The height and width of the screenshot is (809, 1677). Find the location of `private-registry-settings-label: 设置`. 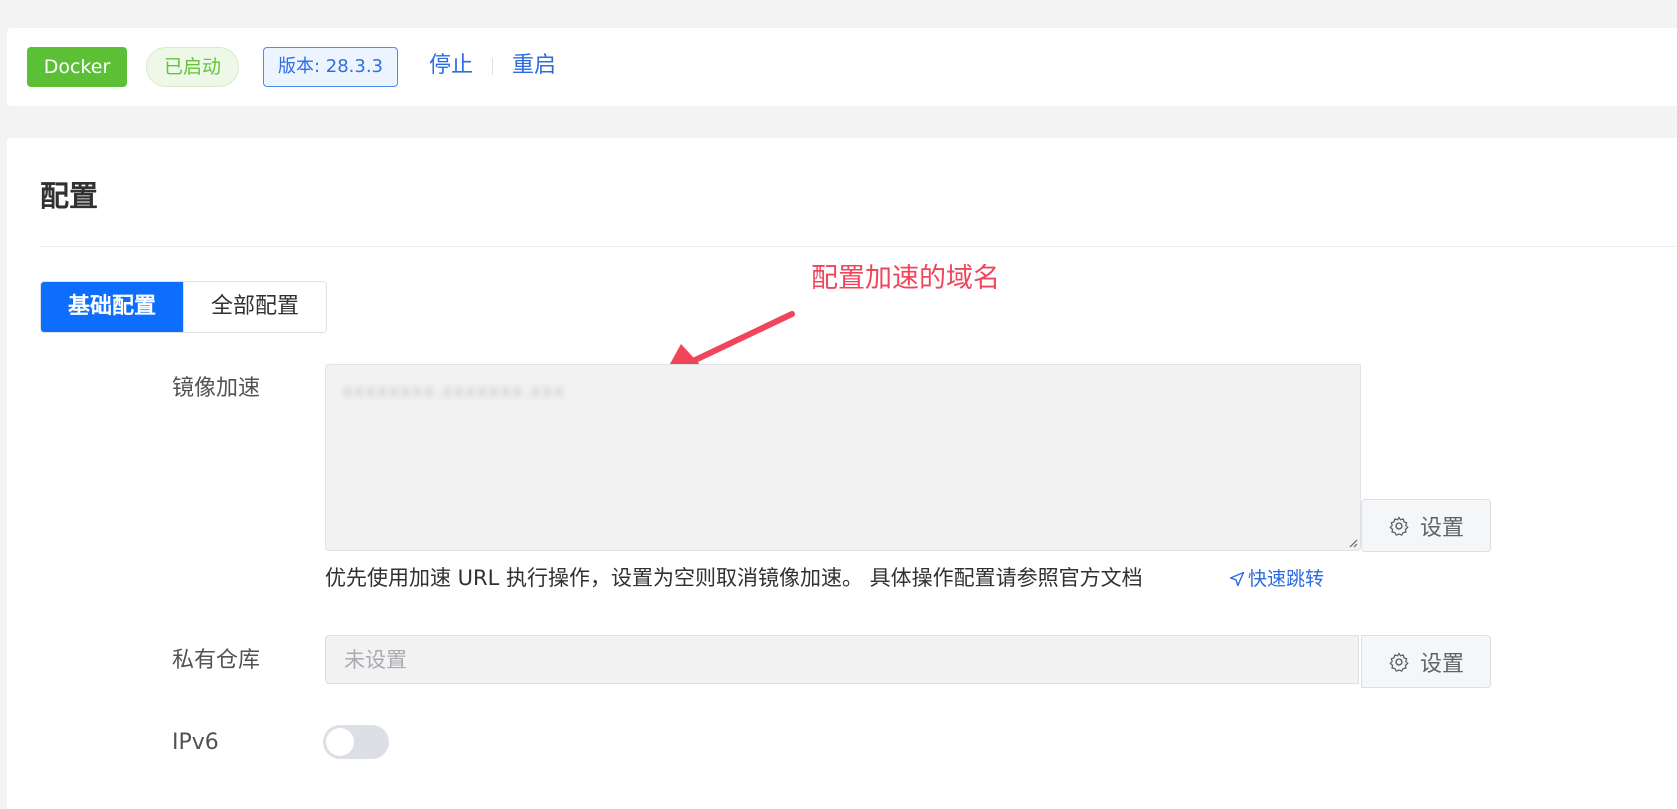

private-registry-settings-label: 设置 is located at coordinates (1441, 664).